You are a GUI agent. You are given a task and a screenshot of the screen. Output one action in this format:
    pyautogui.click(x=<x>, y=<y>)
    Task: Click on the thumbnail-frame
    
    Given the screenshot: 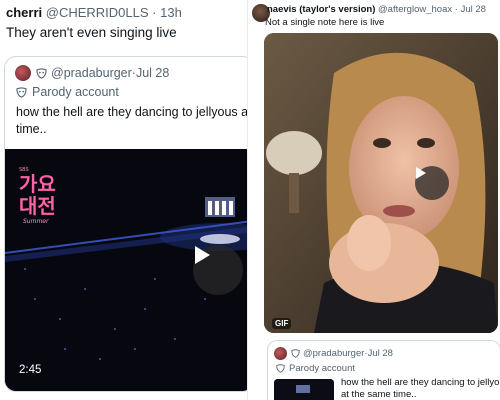 What is the action you would take?
    pyautogui.click(x=304, y=389)
    